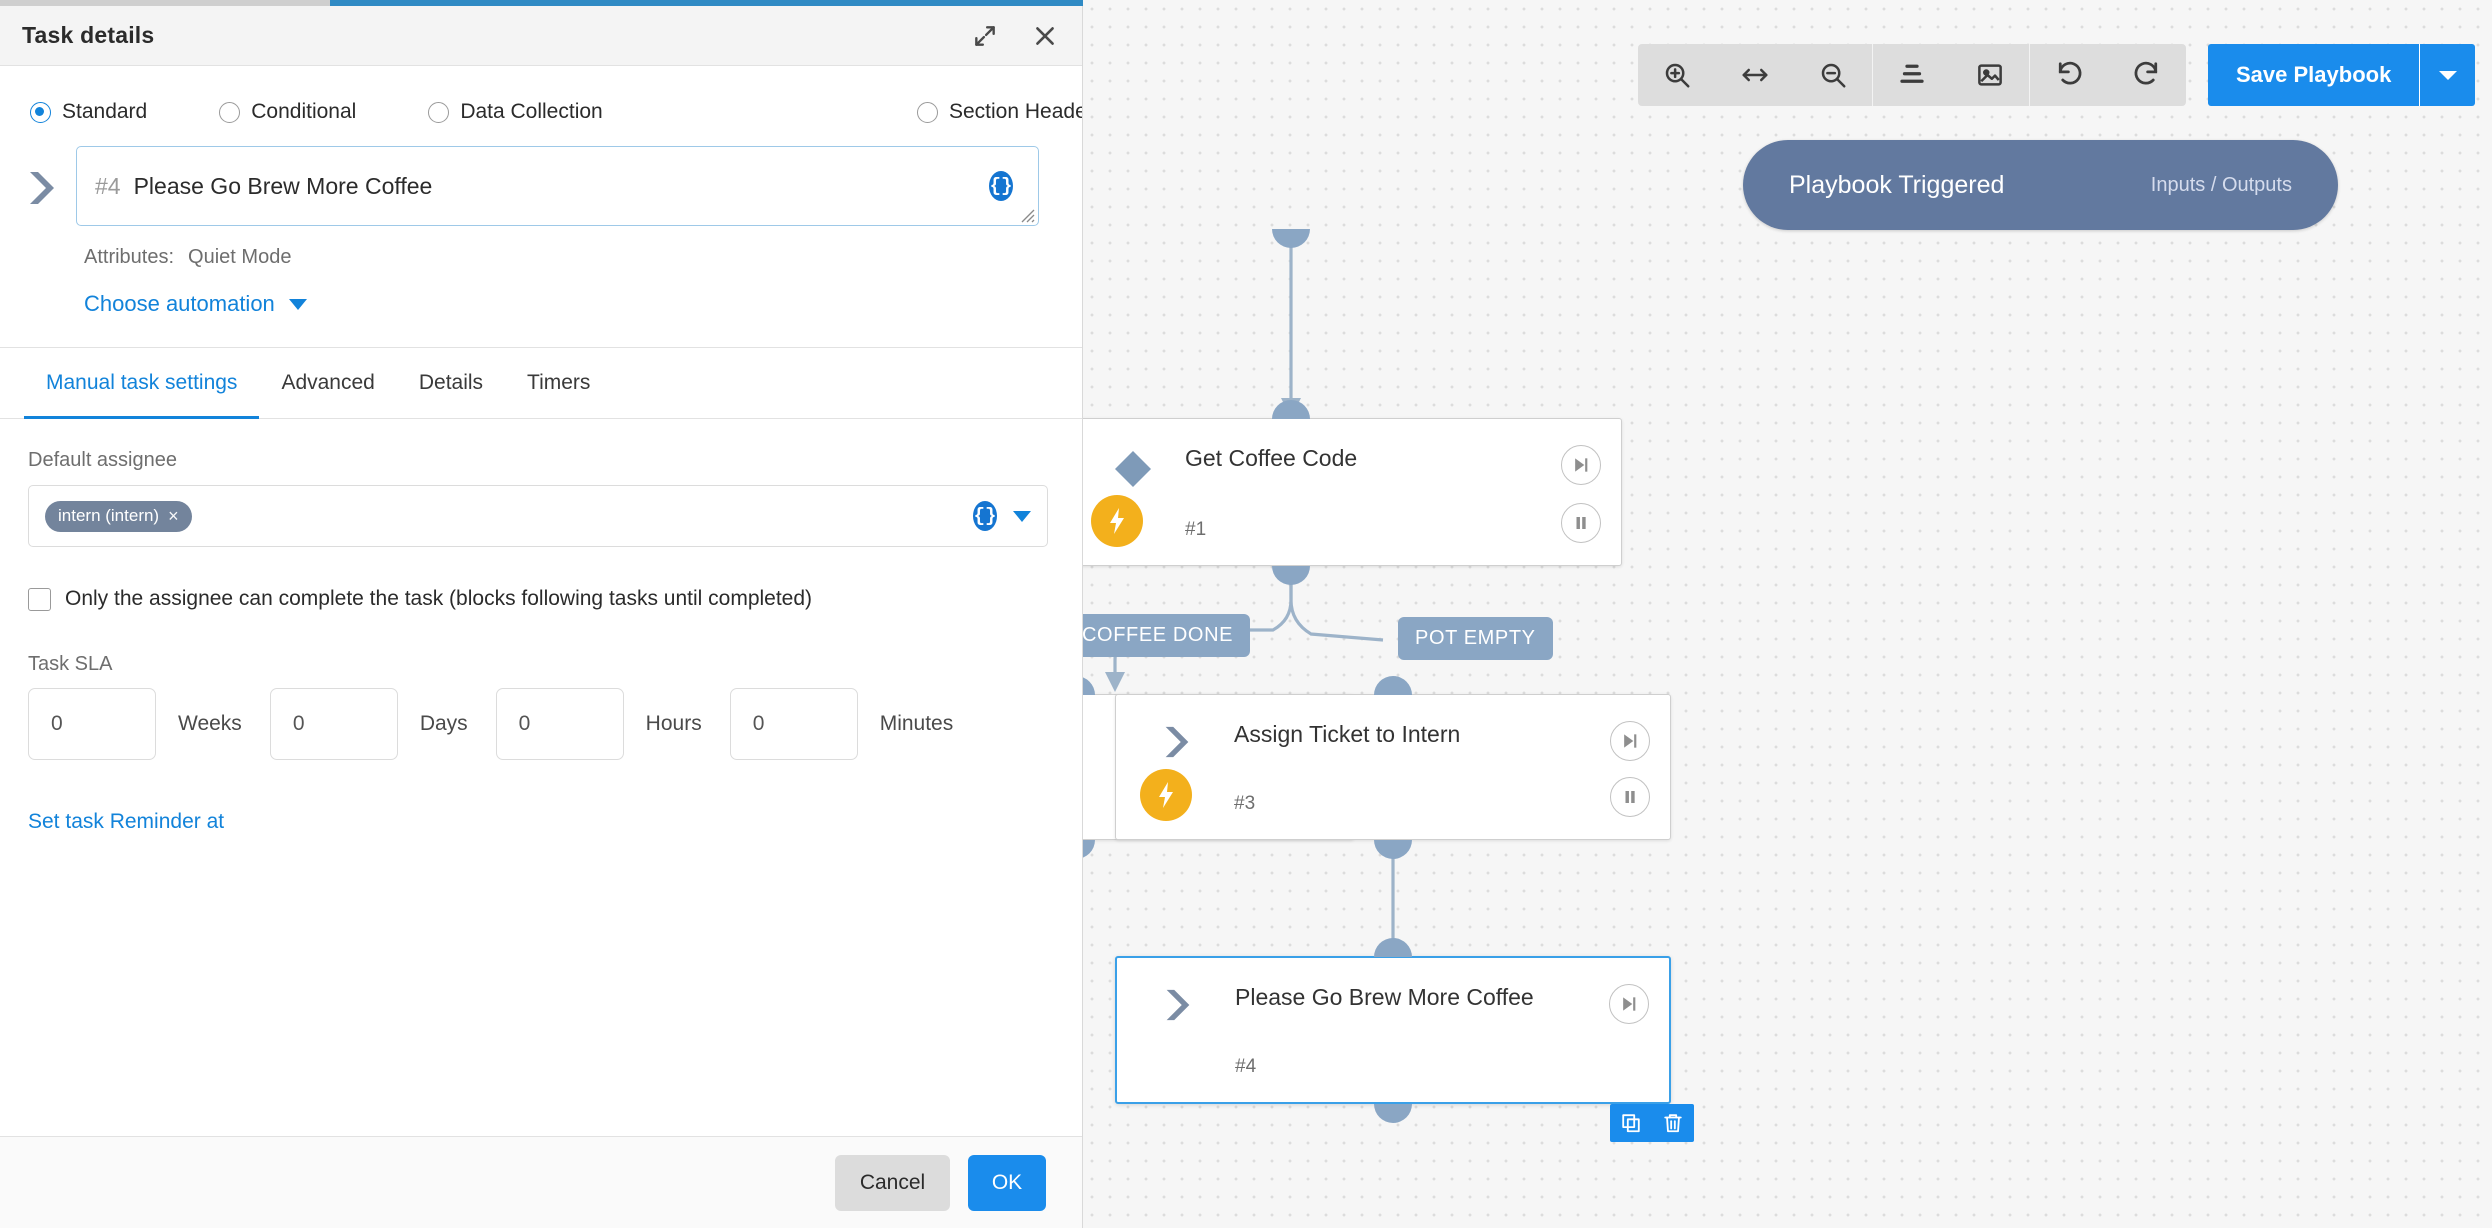 This screenshot has height=1228, width=2492. Describe the element at coordinates (1002, 516) in the screenshot. I see `assignee-actions: {}` at that location.